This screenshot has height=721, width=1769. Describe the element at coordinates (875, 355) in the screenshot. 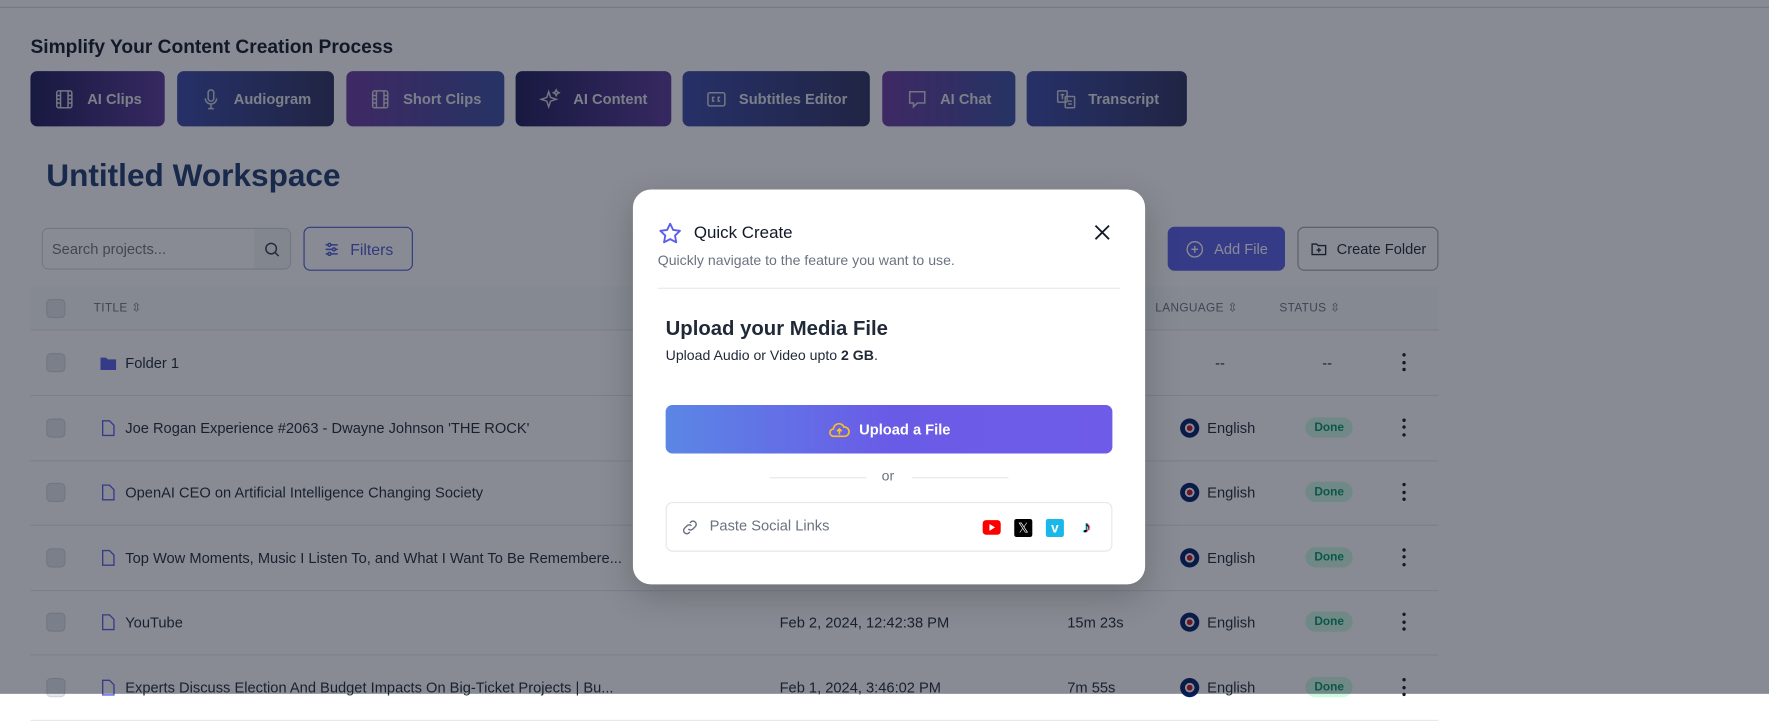

I see `desc-end: .` at that location.